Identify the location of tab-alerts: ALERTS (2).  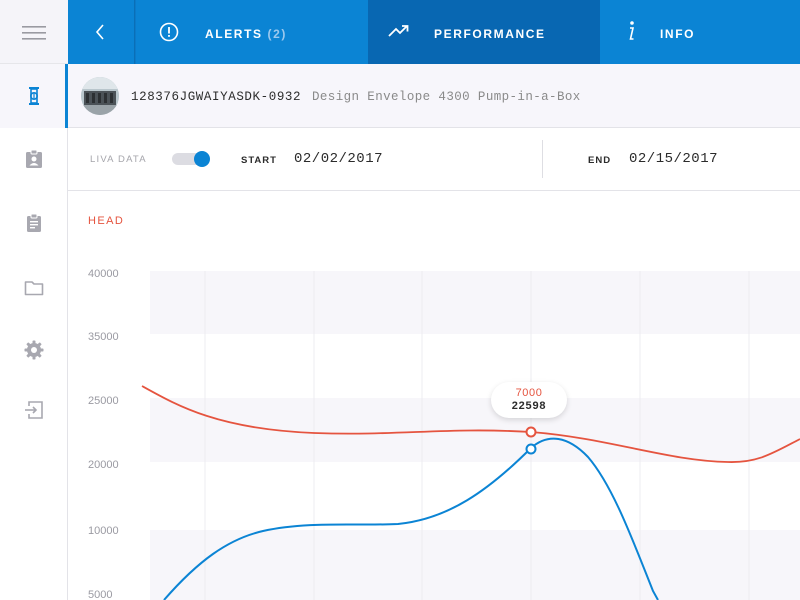
(252, 32).